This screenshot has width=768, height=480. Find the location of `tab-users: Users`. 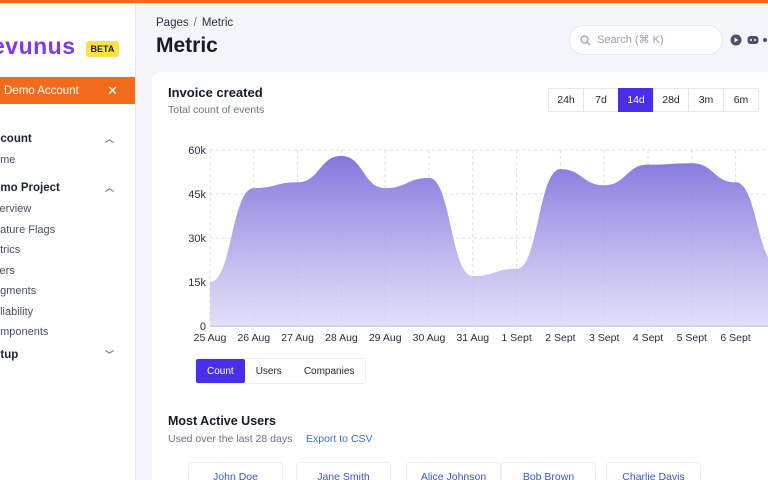

tab-users: Users is located at coordinates (269, 371).